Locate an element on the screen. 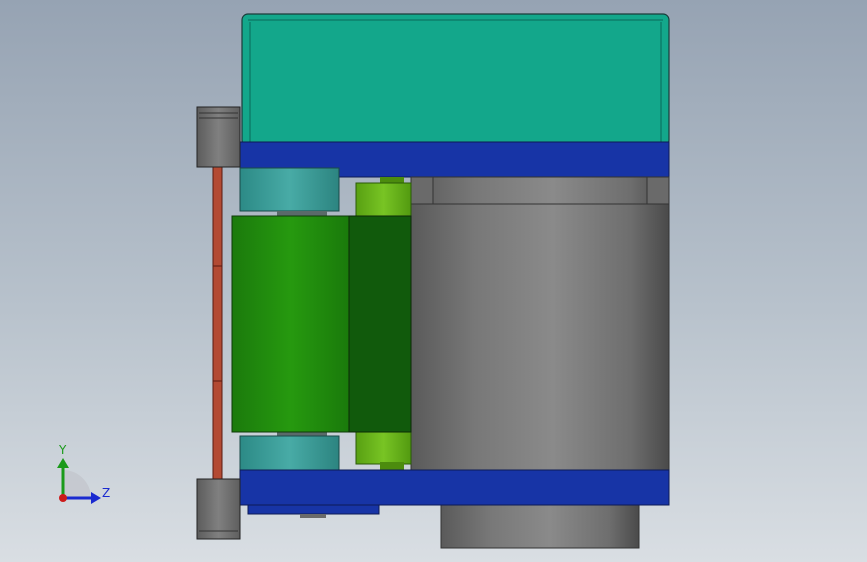 This screenshot has height=562, width=867. green-roller is located at coordinates (290, 324).